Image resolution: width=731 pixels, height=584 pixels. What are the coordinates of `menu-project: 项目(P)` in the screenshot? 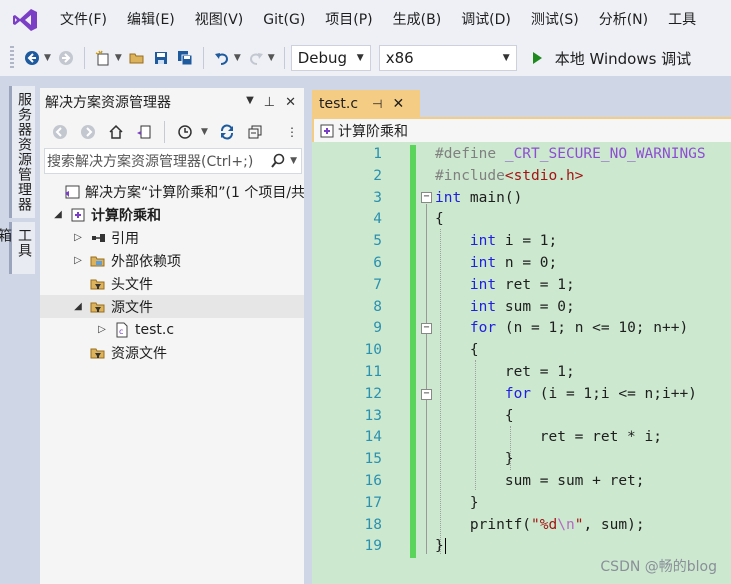 It's located at (348, 20).